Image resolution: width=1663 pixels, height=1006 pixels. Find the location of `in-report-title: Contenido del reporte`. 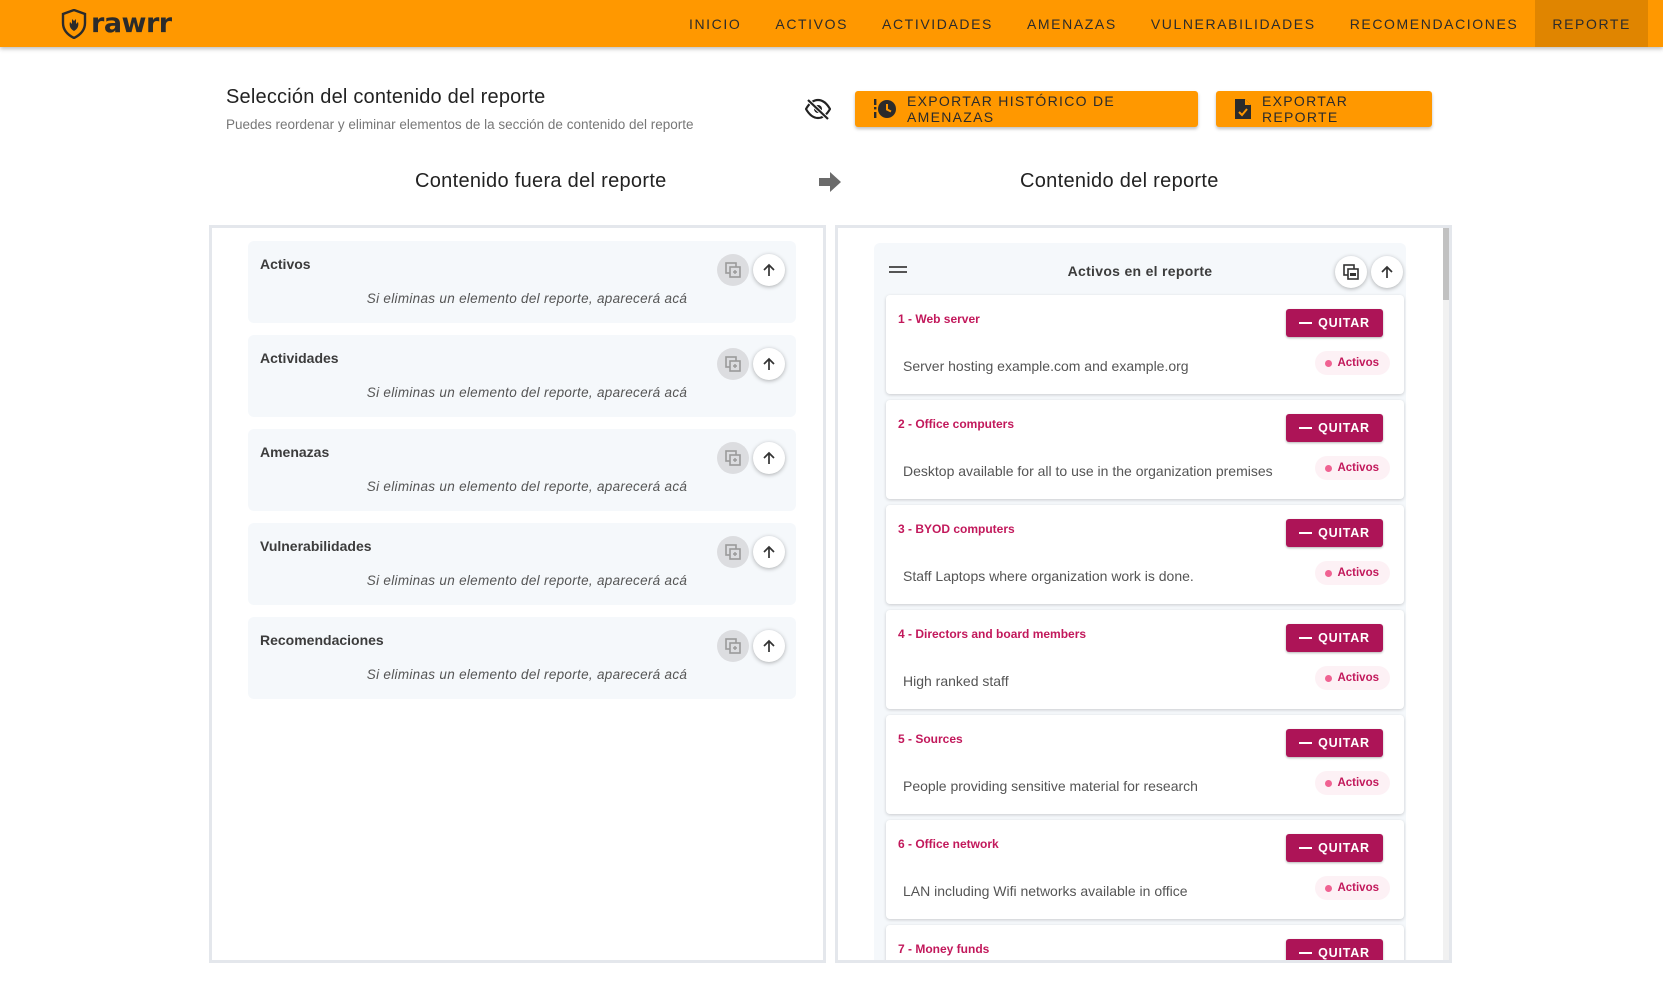

in-report-title: Contenido del reporte is located at coordinates (1119, 181).